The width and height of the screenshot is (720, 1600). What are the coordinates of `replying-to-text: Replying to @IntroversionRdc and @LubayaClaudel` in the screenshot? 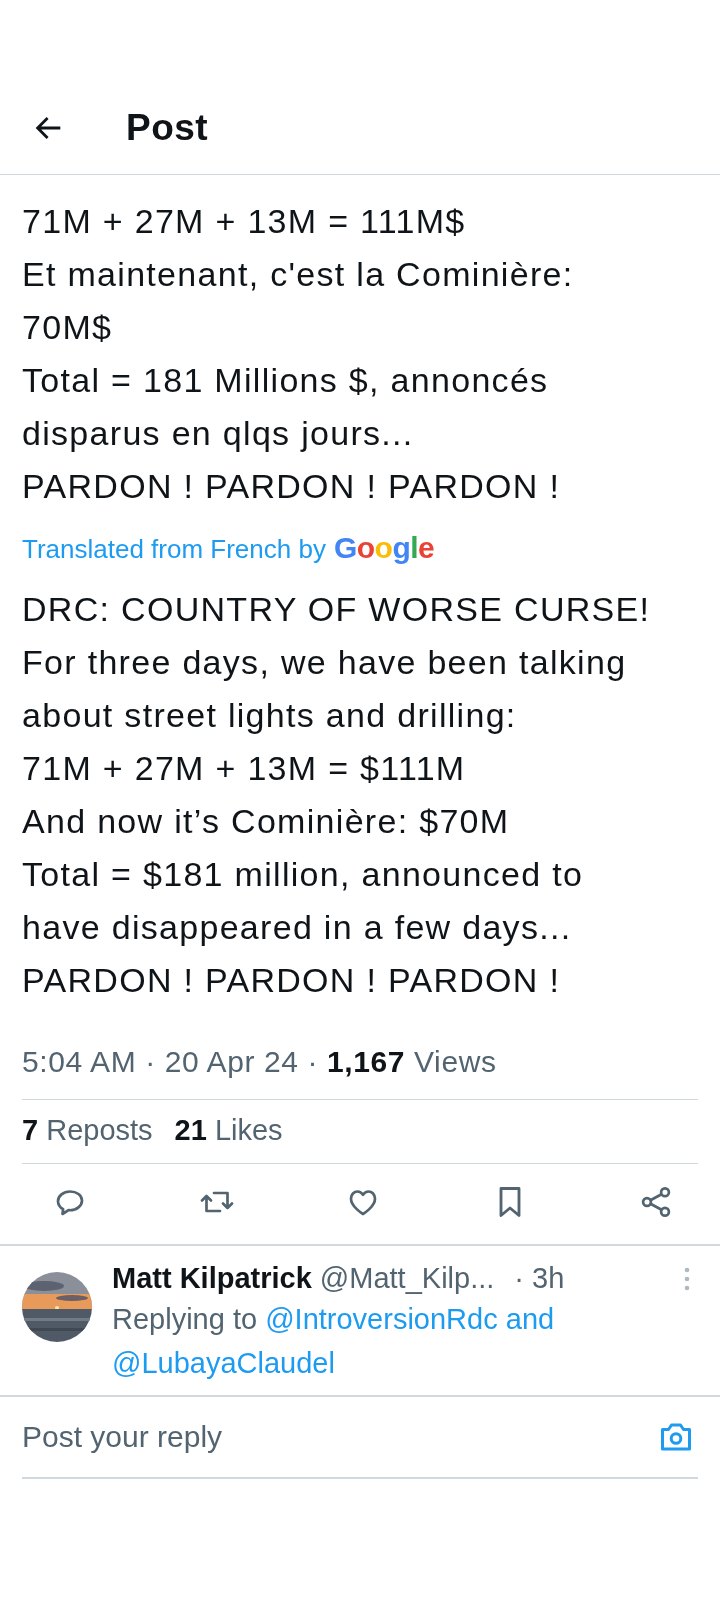 It's located at (334, 1341).